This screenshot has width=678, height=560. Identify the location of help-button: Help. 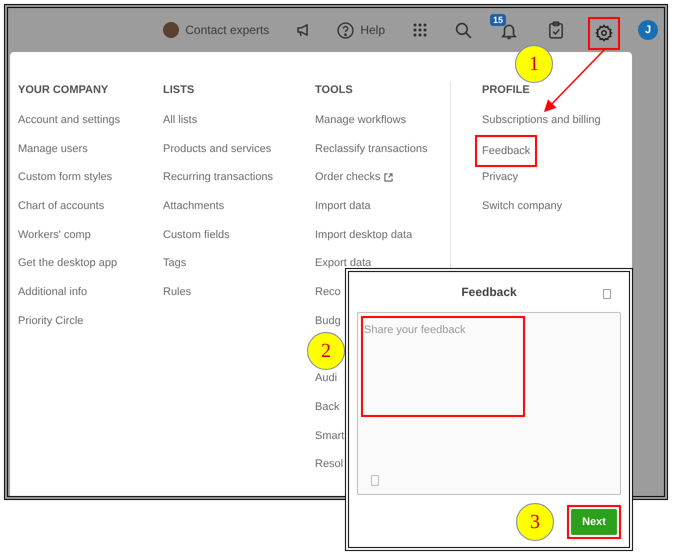
(361, 30).